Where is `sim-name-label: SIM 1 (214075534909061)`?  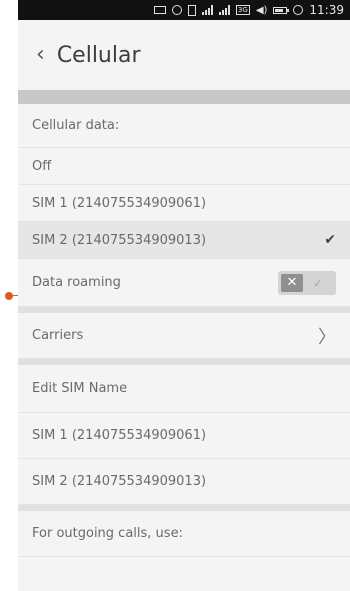
sim-name-label: SIM 1 (214075534909061) is located at coordinates (119, 435).